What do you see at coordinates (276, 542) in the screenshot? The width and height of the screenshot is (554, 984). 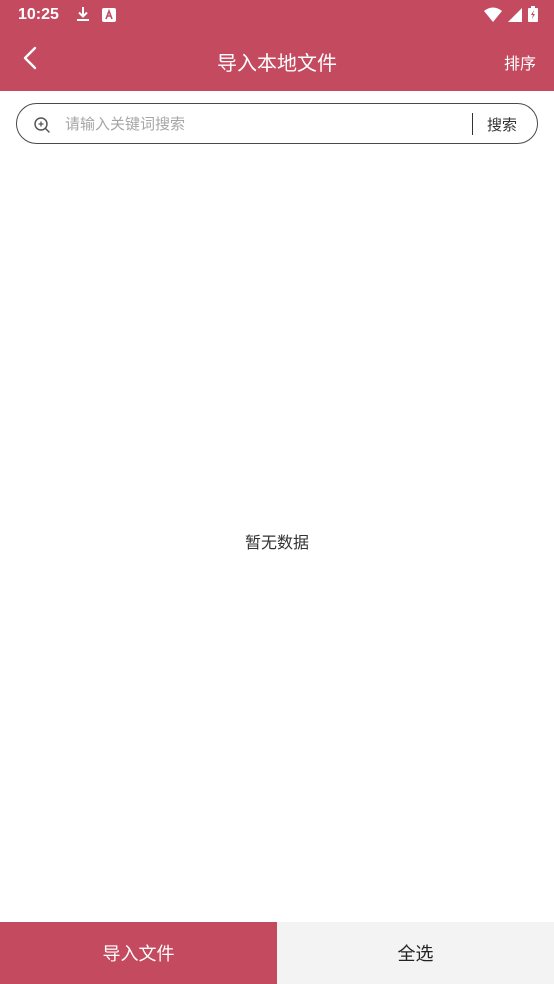 I see `empty-state-message: 暂无数据` at bounding box center [276, 542].